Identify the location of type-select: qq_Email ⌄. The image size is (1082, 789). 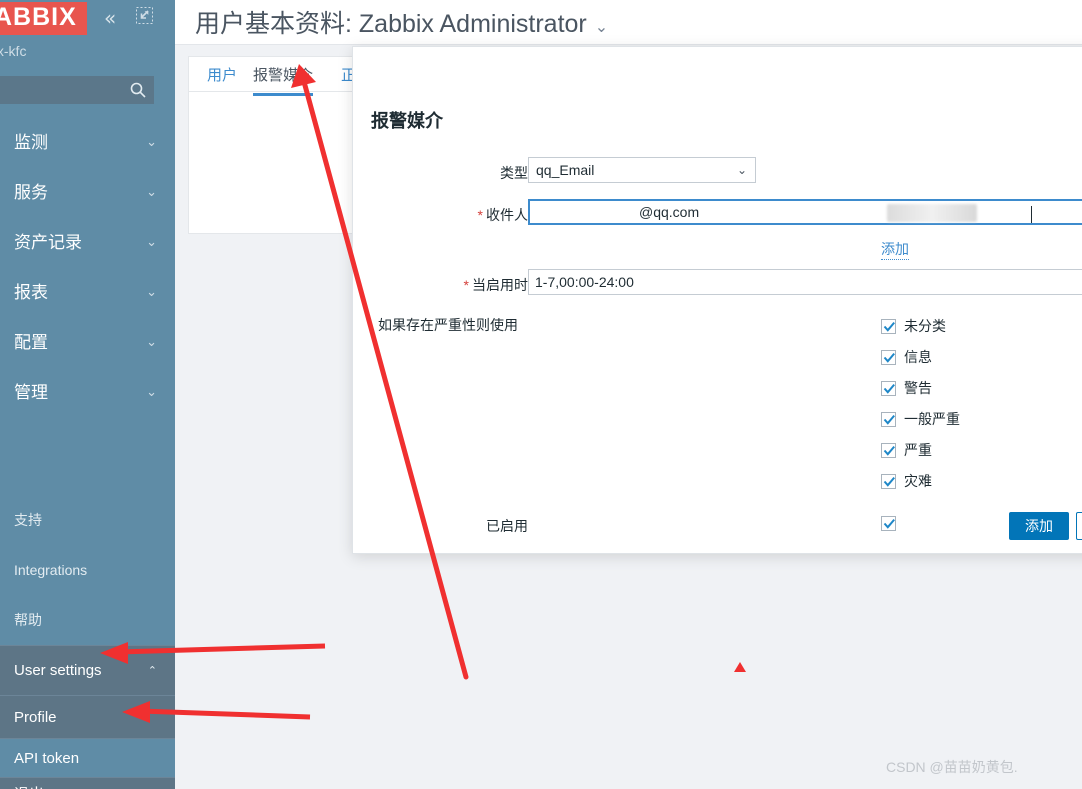
(642, 170).